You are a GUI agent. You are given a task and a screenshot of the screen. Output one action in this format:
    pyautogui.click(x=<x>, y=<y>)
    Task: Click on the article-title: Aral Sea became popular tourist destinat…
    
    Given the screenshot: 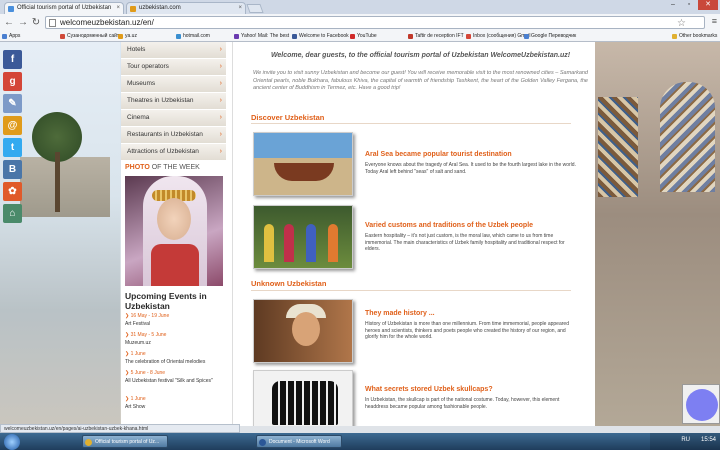 What is the action you would take?
    pyautogui.click(x=475, y=154)
    